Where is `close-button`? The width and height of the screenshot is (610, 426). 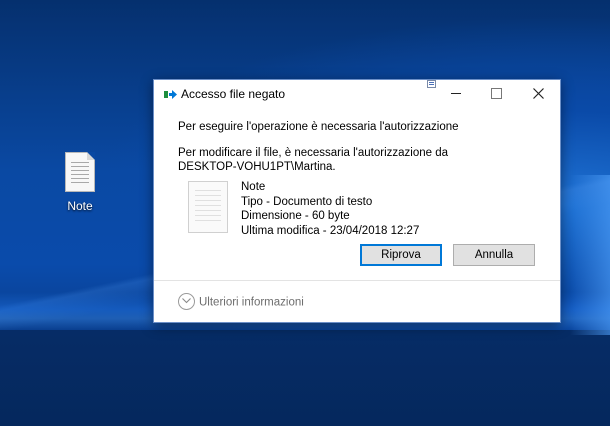
close-button is located at coordinates (538, 94).